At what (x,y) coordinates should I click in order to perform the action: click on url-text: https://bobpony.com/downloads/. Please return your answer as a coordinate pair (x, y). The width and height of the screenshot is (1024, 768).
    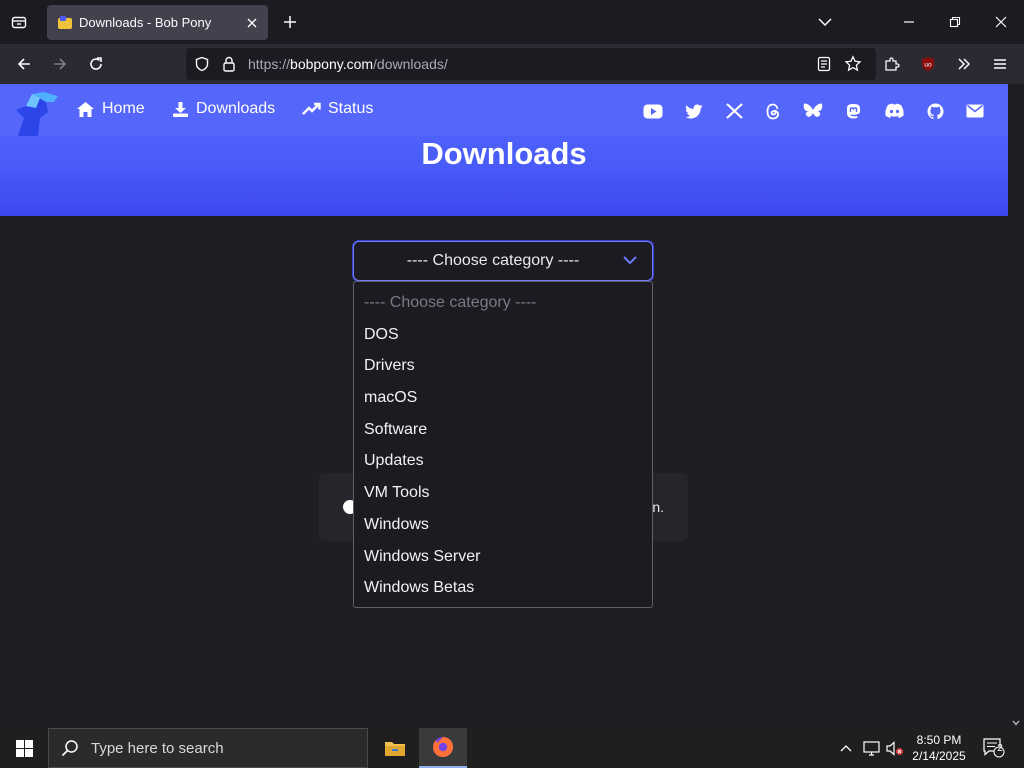
    Looking at the image, I should click on (348, 64).